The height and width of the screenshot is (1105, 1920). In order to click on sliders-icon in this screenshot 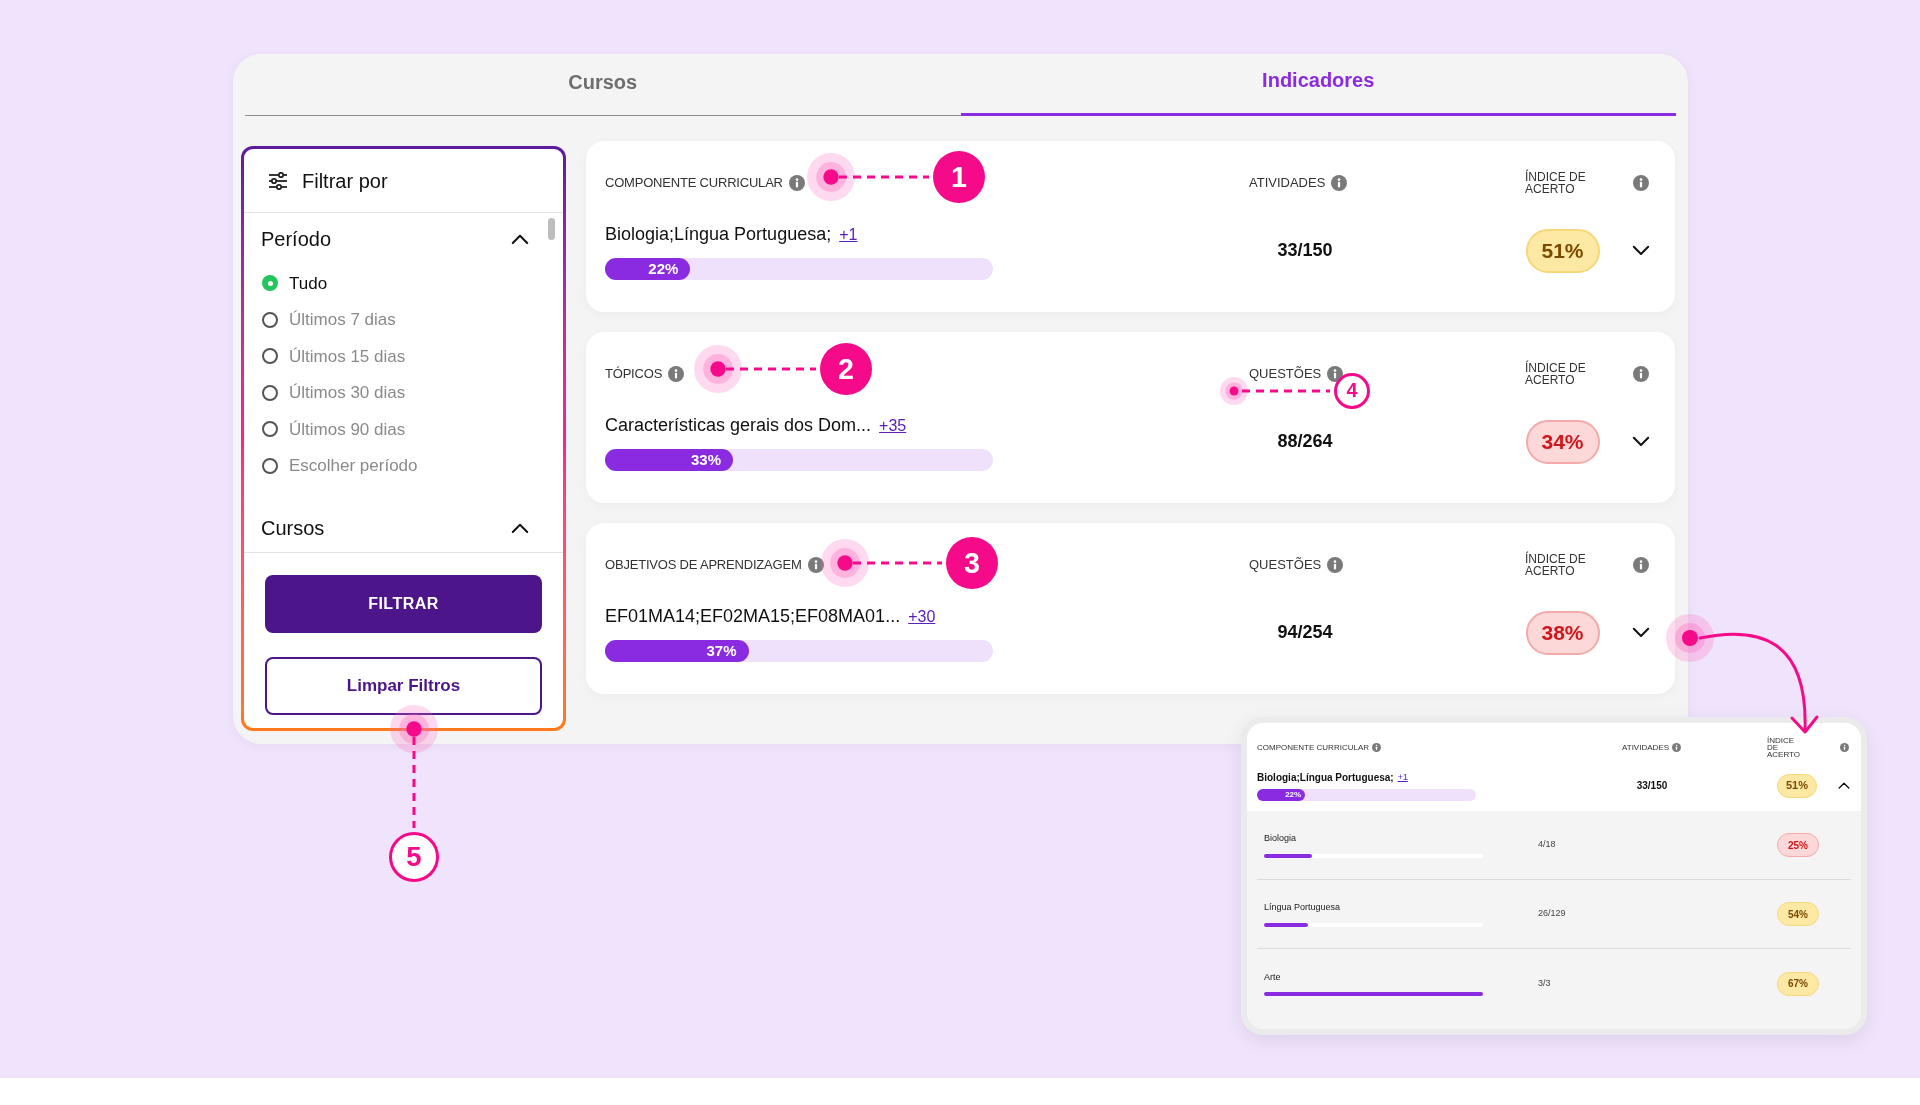, I will do `click(278, 180)`.